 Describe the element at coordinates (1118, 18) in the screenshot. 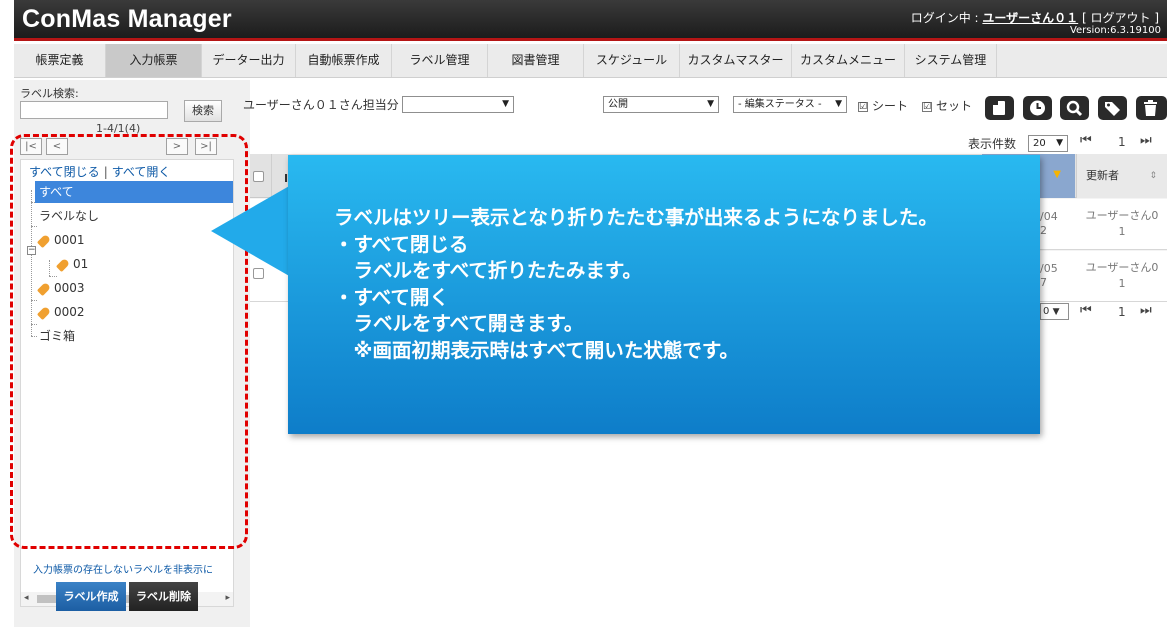

I see `logout-link: [ ログアウト ]` at that location.